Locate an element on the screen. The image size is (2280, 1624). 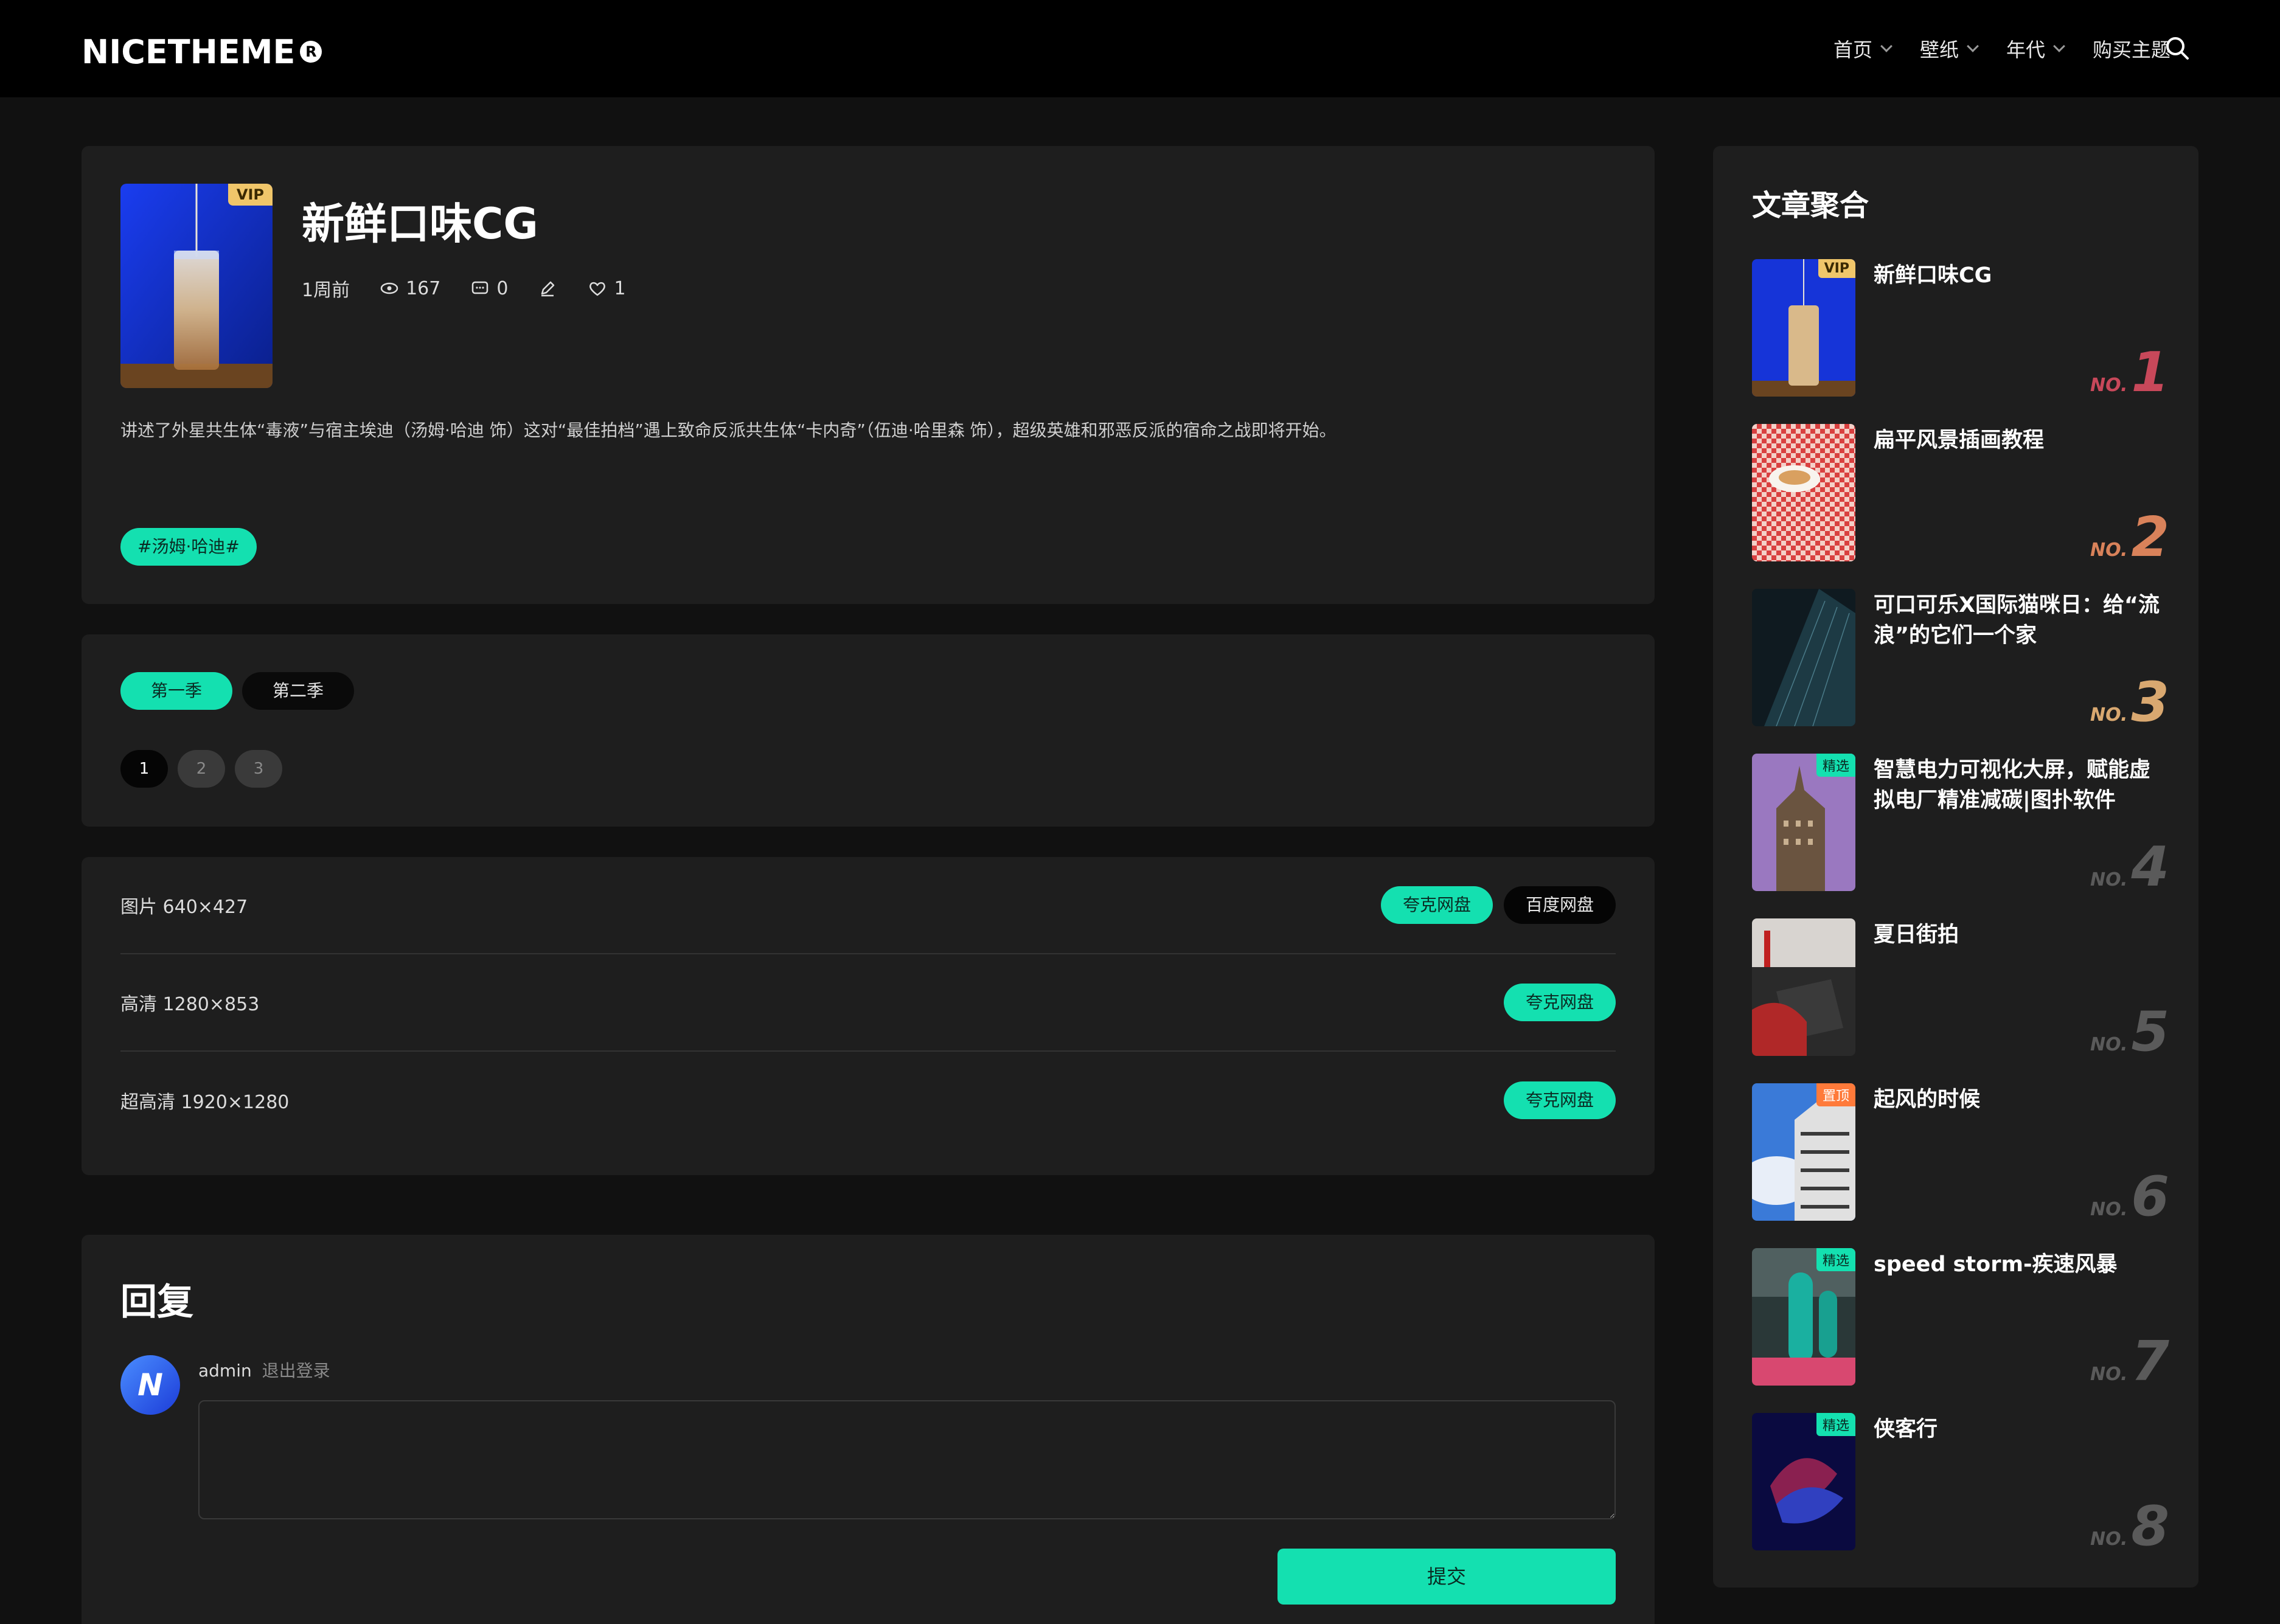
comments-text: 0 is located at coordinates (503, 288).